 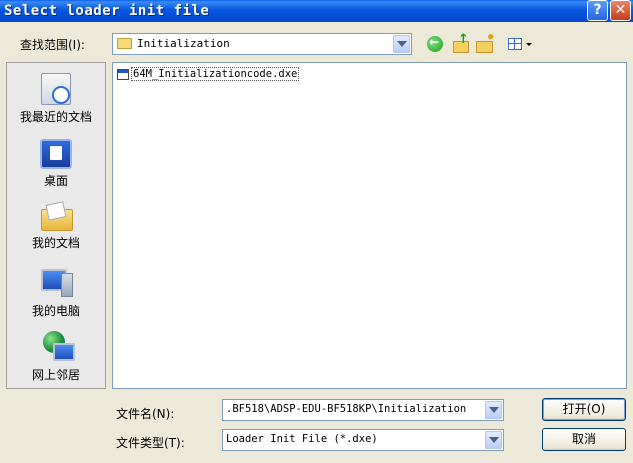 What do you see at coordinates (55, 181) in the screenshot?
I see `place-label: 桌面` at bounding box center [55, 181].